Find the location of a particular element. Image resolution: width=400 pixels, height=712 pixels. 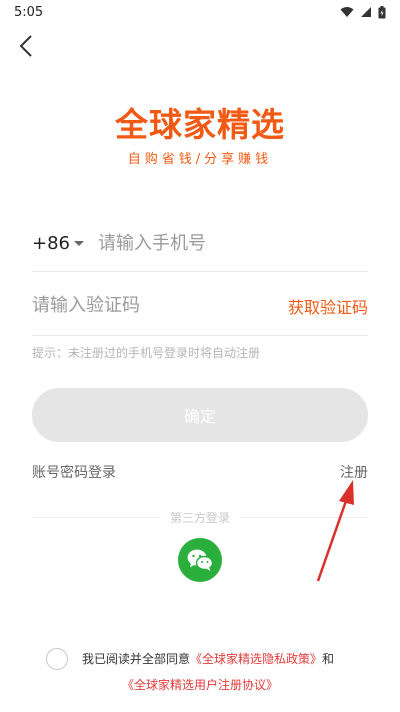

phone-row: +86 is located at coordinates (200, 244).